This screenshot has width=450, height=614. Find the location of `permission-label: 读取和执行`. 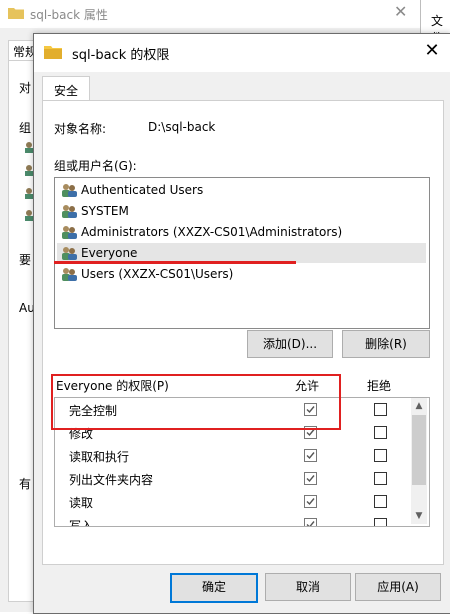

permission-label: 读取和执行 is located at coordinates (99, 457).